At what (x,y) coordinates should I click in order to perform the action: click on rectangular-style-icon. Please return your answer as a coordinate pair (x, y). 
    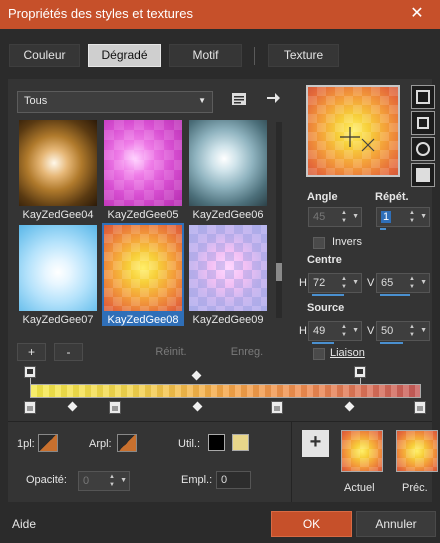
    Looking at the image, I should click on (423, 123).